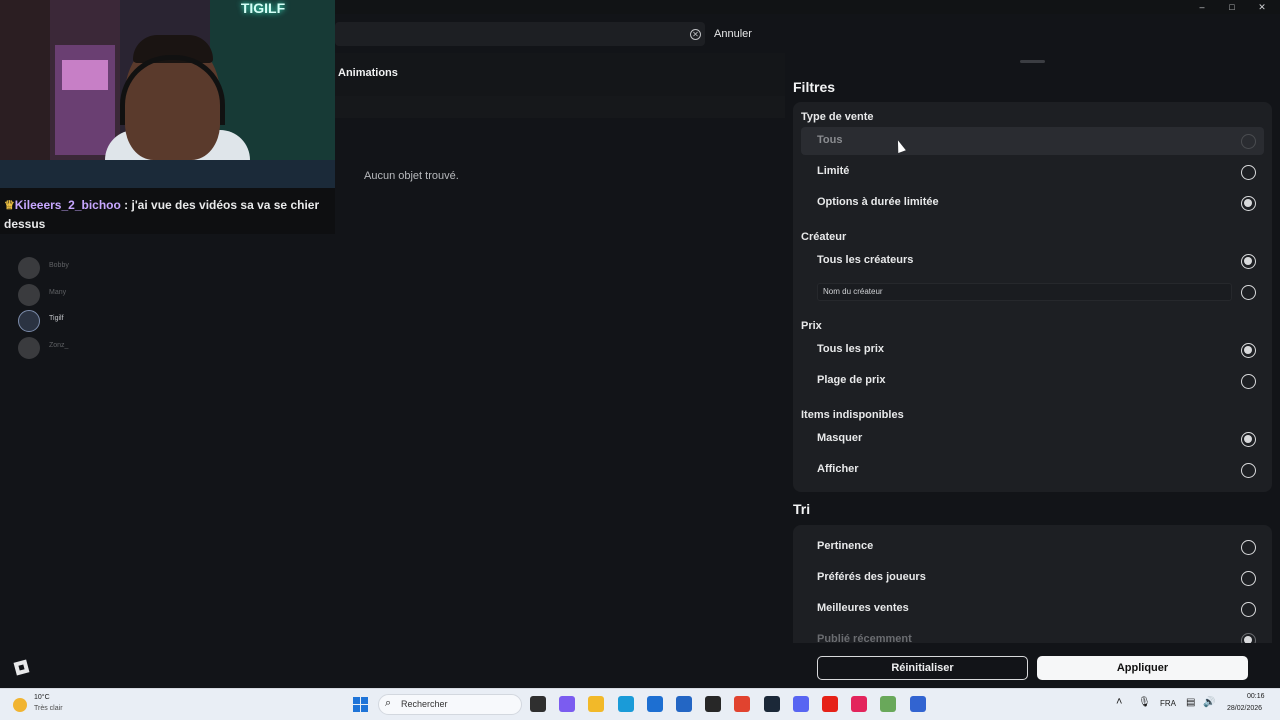  Describe the element at coordinates (1232, 7) in the screenshot. I see `maximize-button: □` at that location.